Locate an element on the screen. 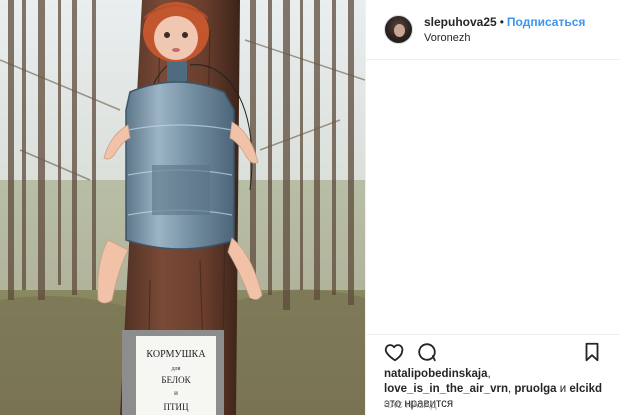 The width and height of the screenshot is (620, 415). liker-link: natalipobedinskaja is located at coordinates (436, 374).